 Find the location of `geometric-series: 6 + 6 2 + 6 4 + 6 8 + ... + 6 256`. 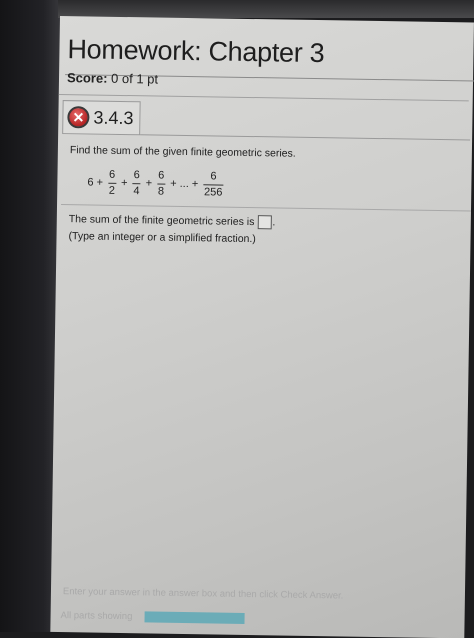

geometric-series: 6 + 6 2 + 6 4 + 6 8 + ... + 6 256 is located at coordinates (156, 183).